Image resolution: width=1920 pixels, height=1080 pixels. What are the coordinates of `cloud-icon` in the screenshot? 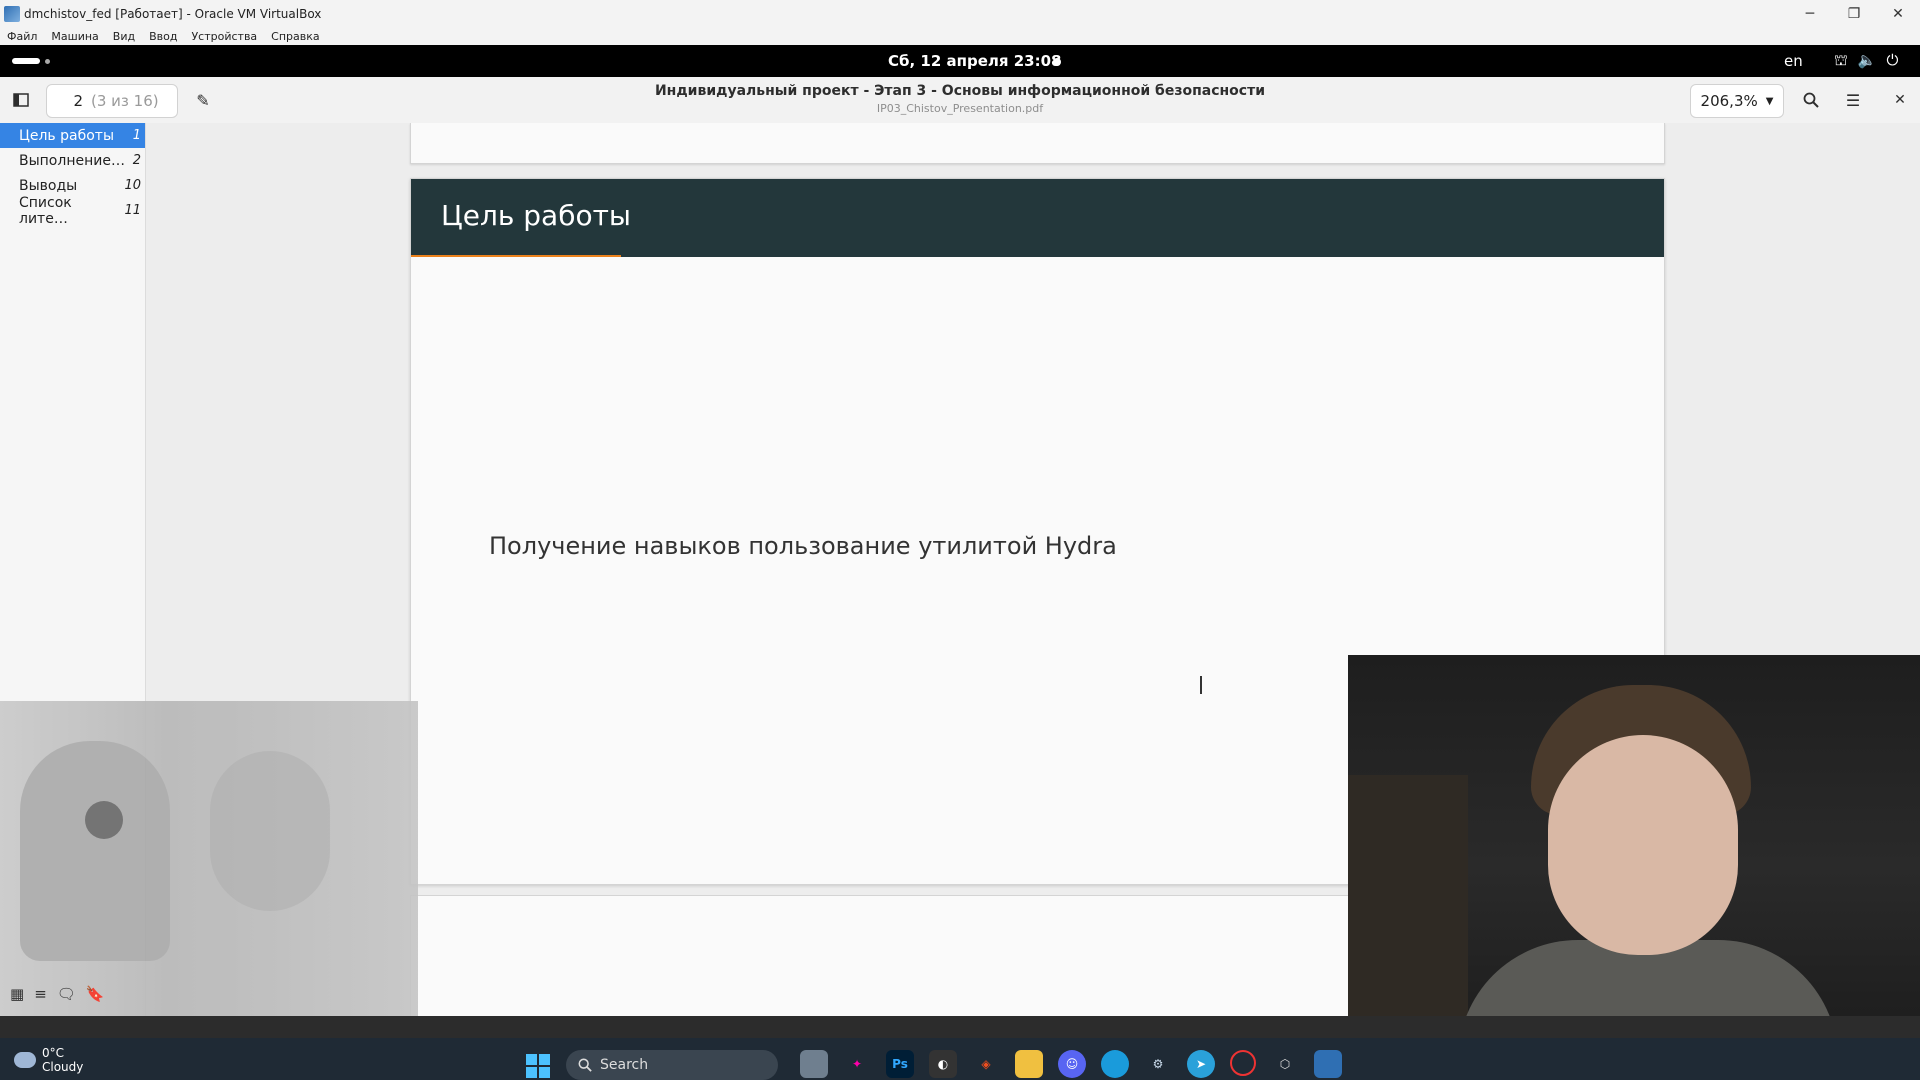 It's located at (25, 1060).